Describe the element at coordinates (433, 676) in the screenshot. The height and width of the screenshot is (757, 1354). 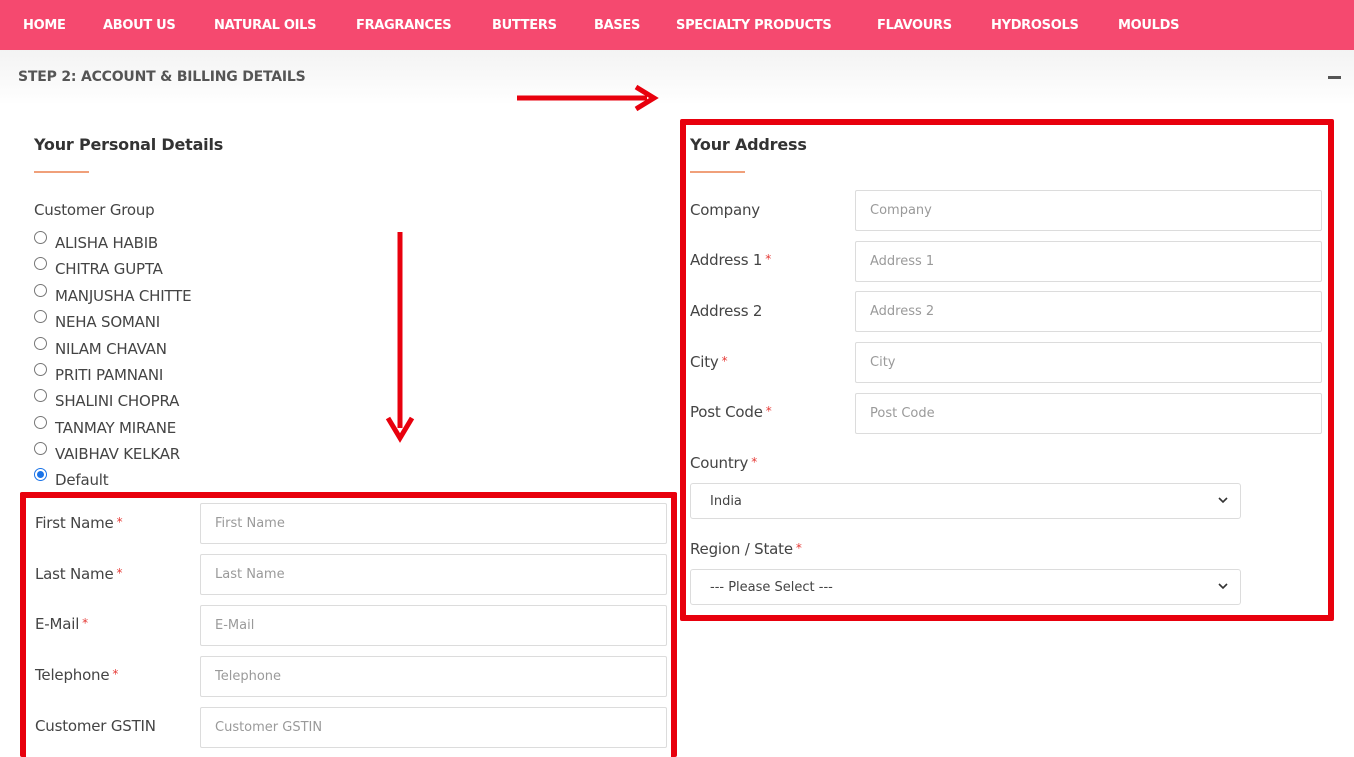
I see `telephone-input` at that location.